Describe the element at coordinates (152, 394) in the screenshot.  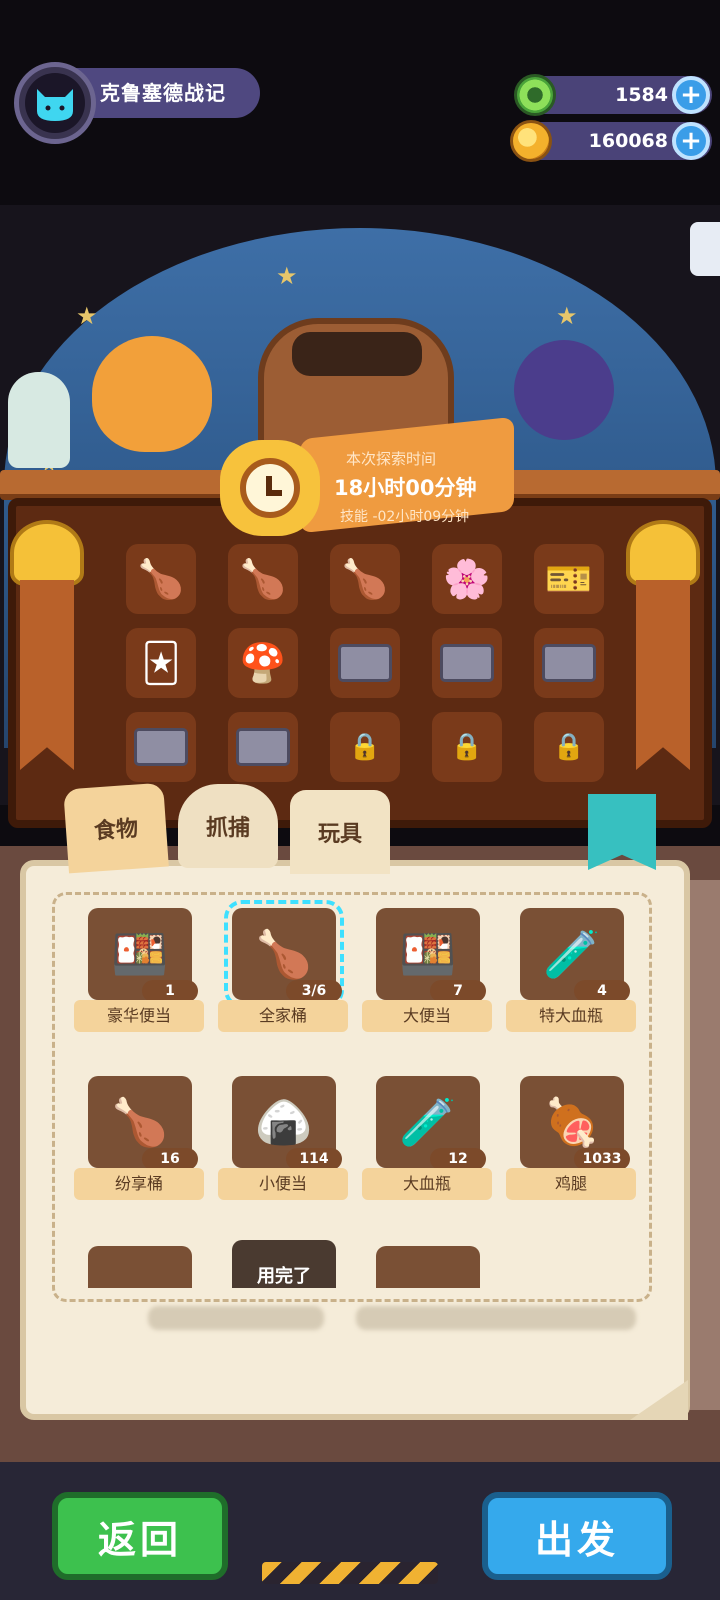
I see `orange-cat-character` at that location.